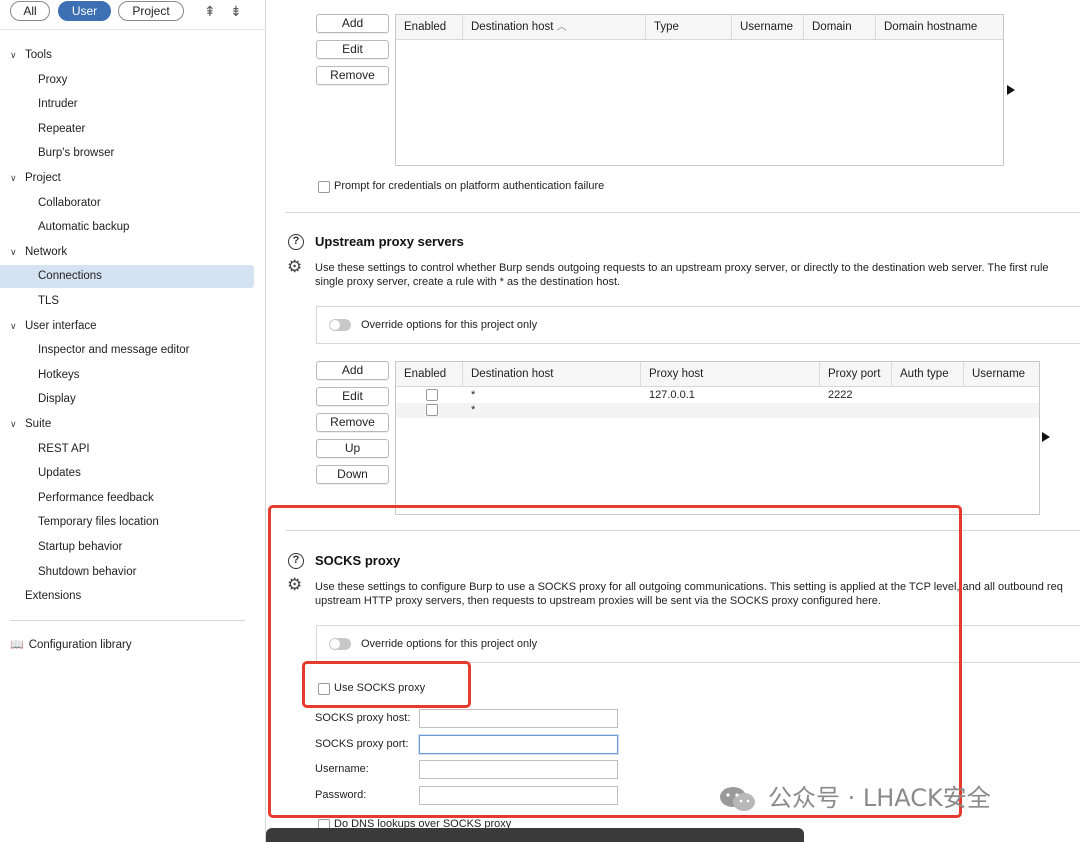 The width and height of the screenshot is (1080, 842). What do you see at coordinates (737, 799) in the screenshot?
I see `wechat-logo-icon` at bounding box center [737, 799].